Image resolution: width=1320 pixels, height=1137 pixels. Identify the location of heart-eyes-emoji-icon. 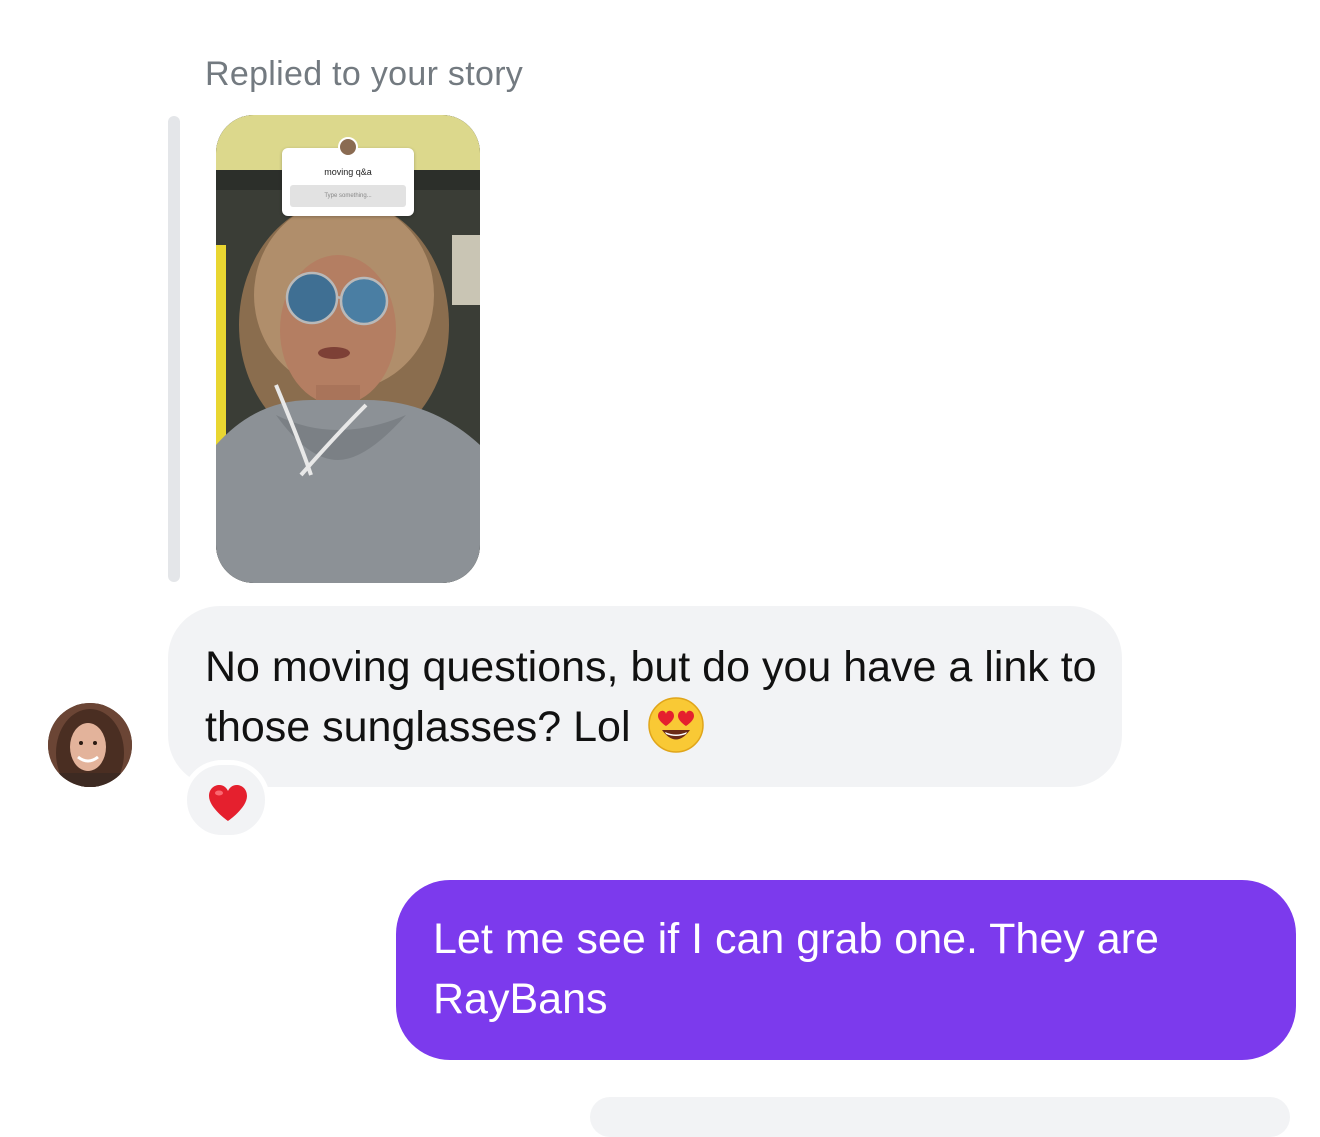
(676, 725).